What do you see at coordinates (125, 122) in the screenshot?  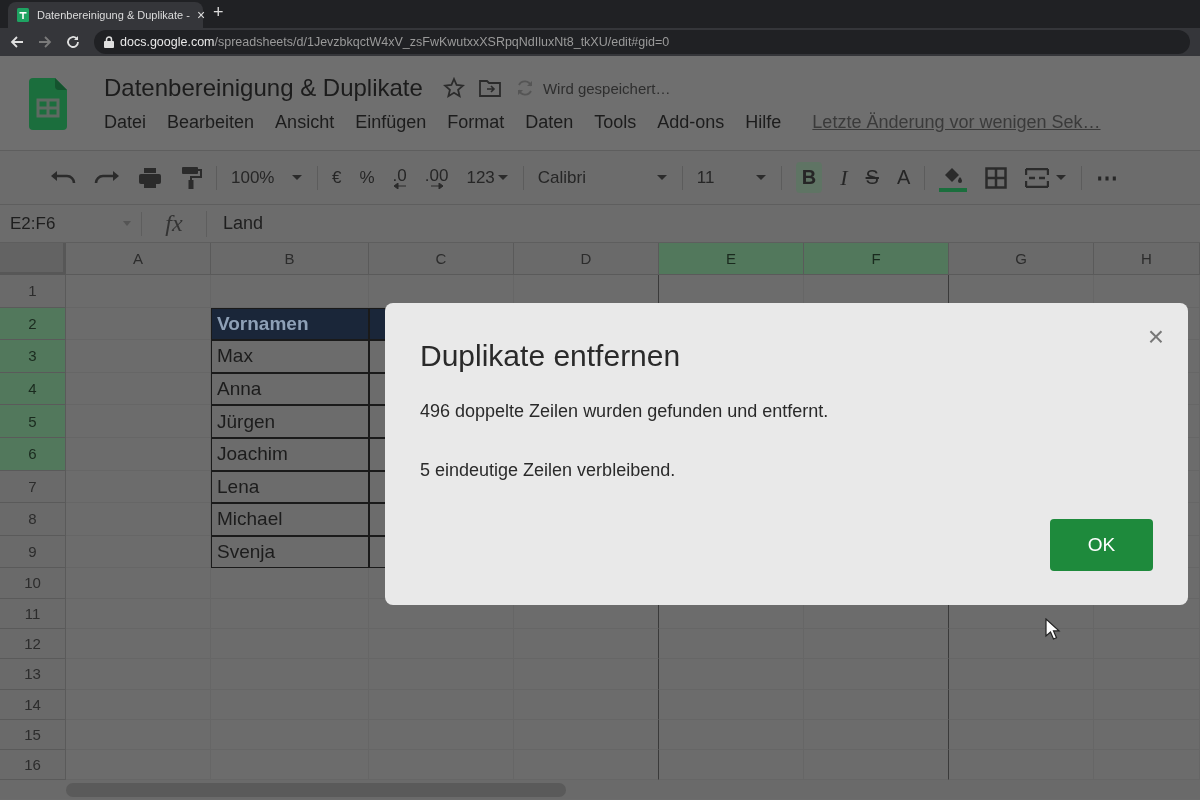 I see `menu-item: Datei` at bounding box center [125, 122].